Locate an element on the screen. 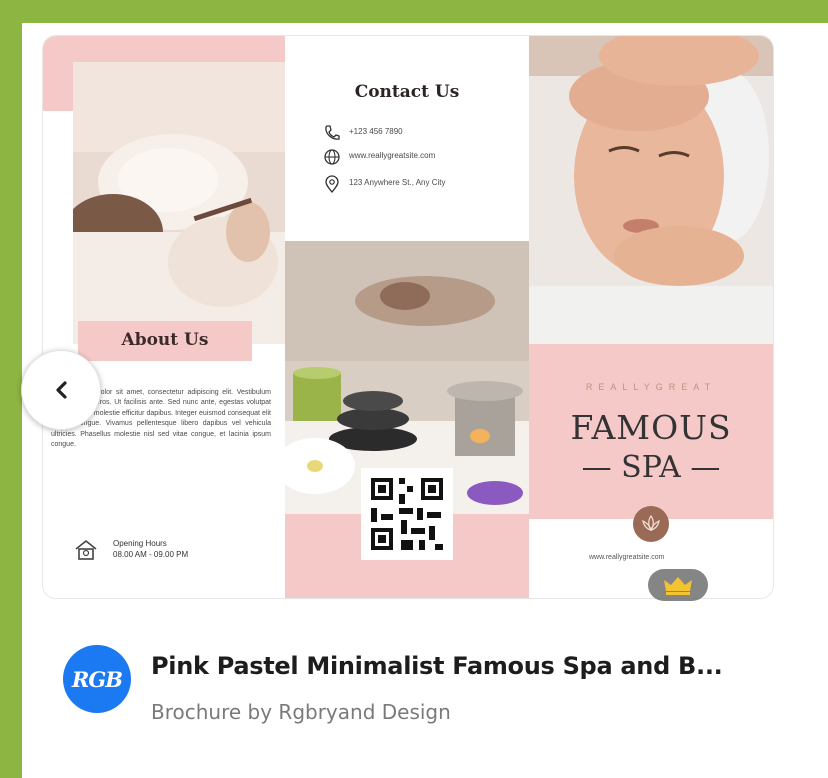 The image size is (828, 778). contact-title: Contact Us is located at coordinates (407, 92).